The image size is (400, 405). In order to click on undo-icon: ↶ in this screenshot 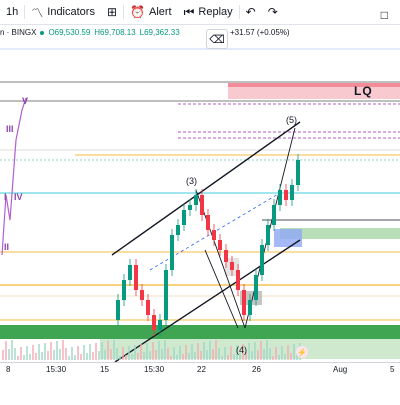, I will do `click(250, 12)`.